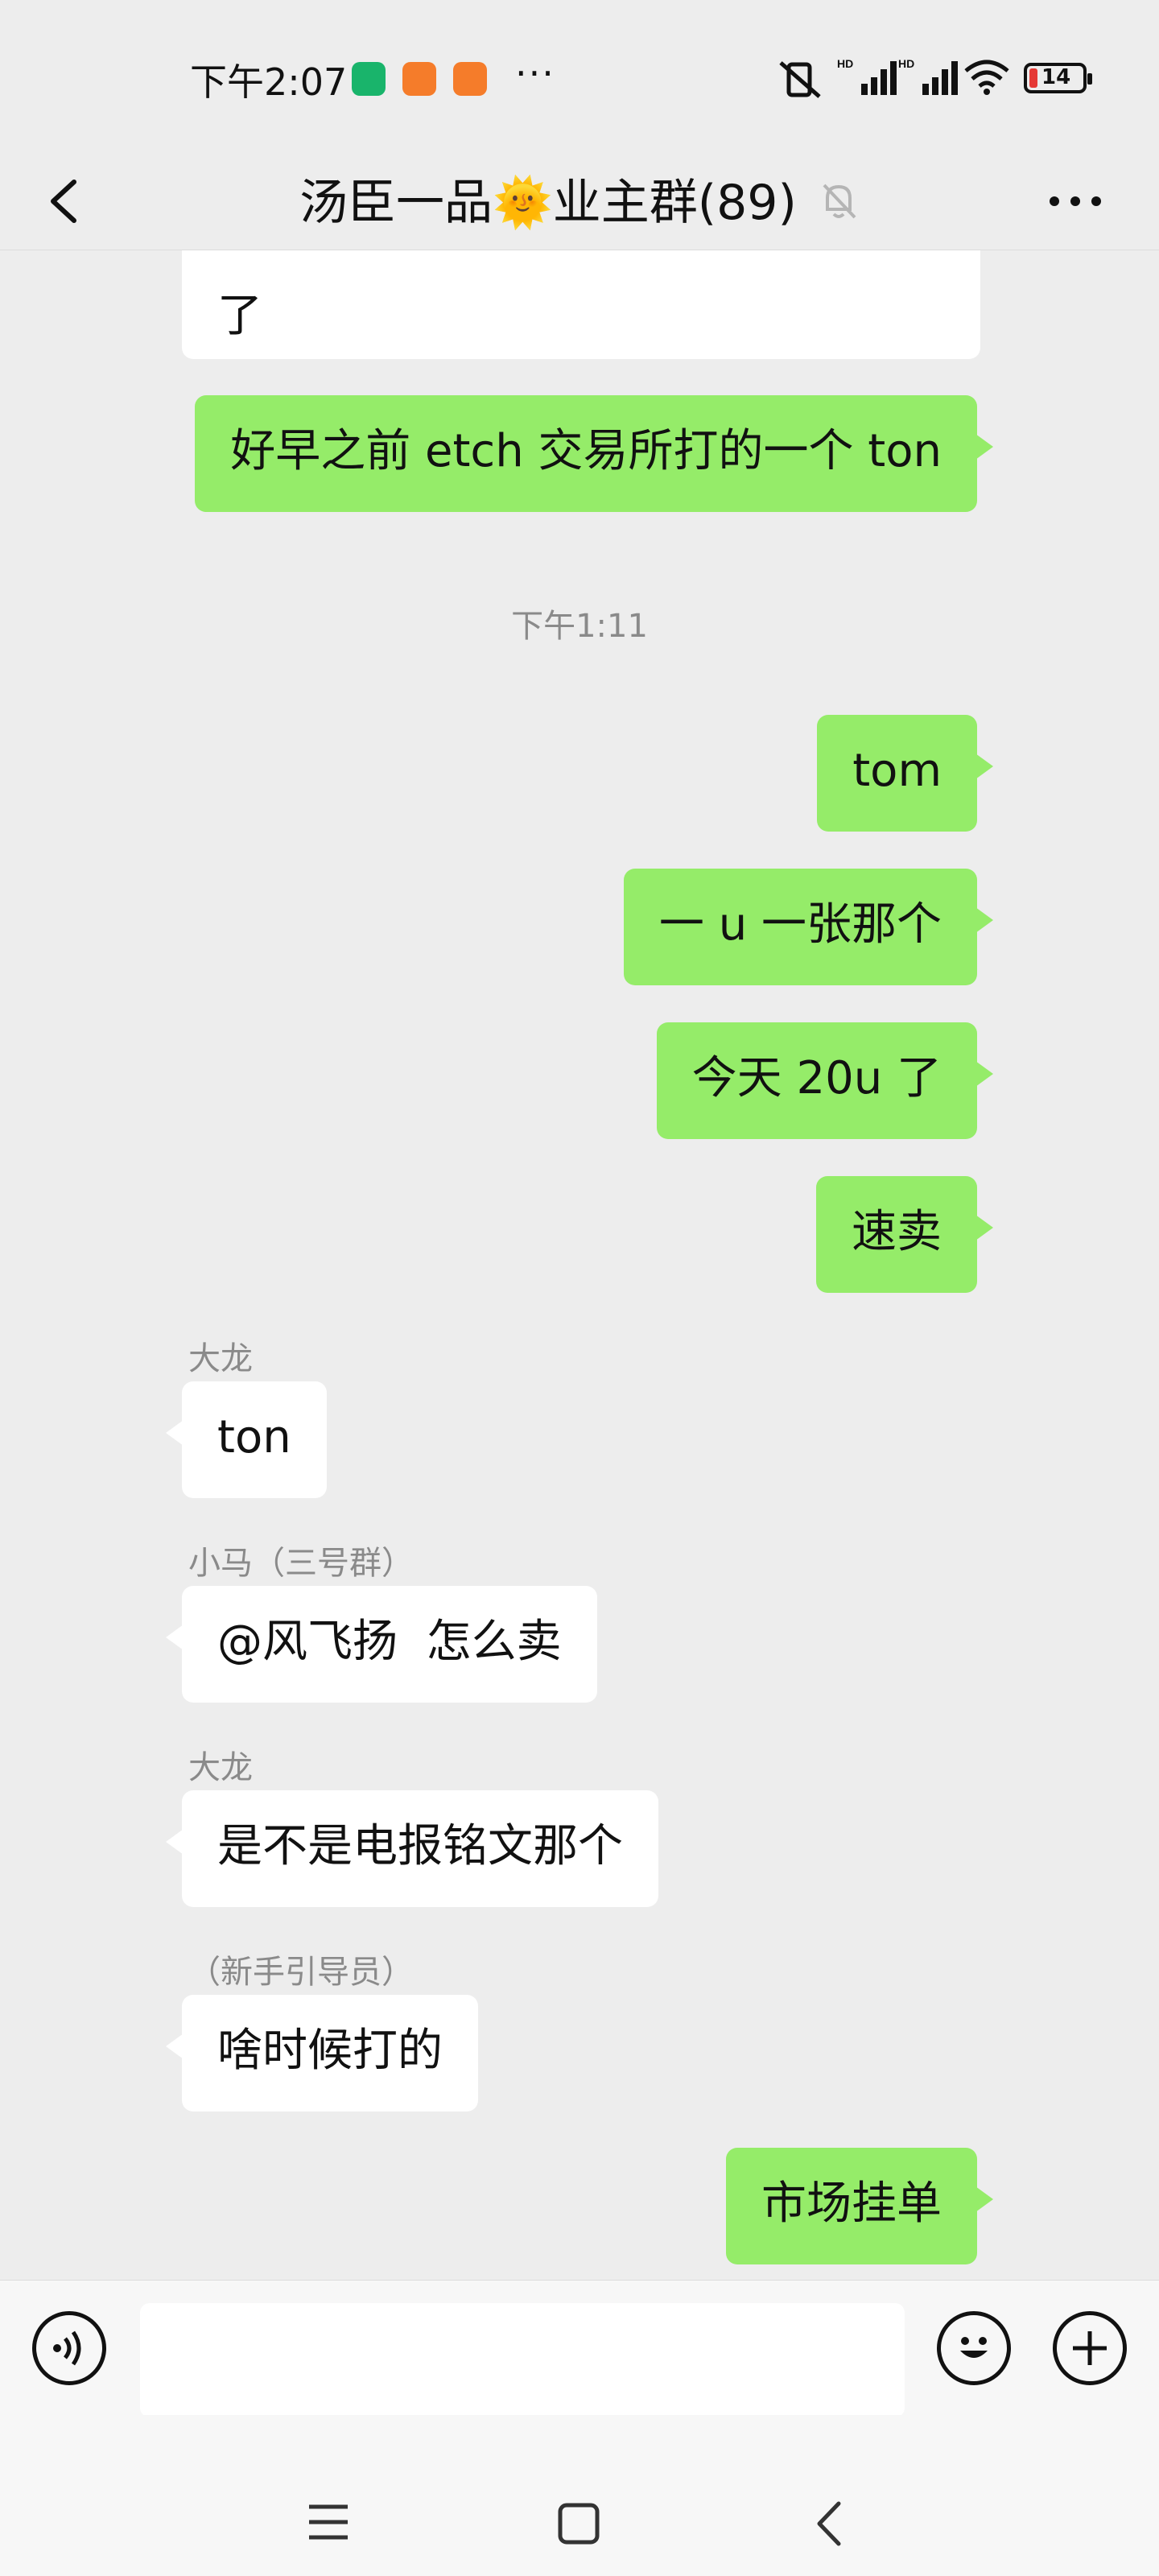 The height and width of the screenshot is (2576, 1159). Describe the element at coordinates (328, 2522) in the screenshot. I see `menu-icon` at that location.